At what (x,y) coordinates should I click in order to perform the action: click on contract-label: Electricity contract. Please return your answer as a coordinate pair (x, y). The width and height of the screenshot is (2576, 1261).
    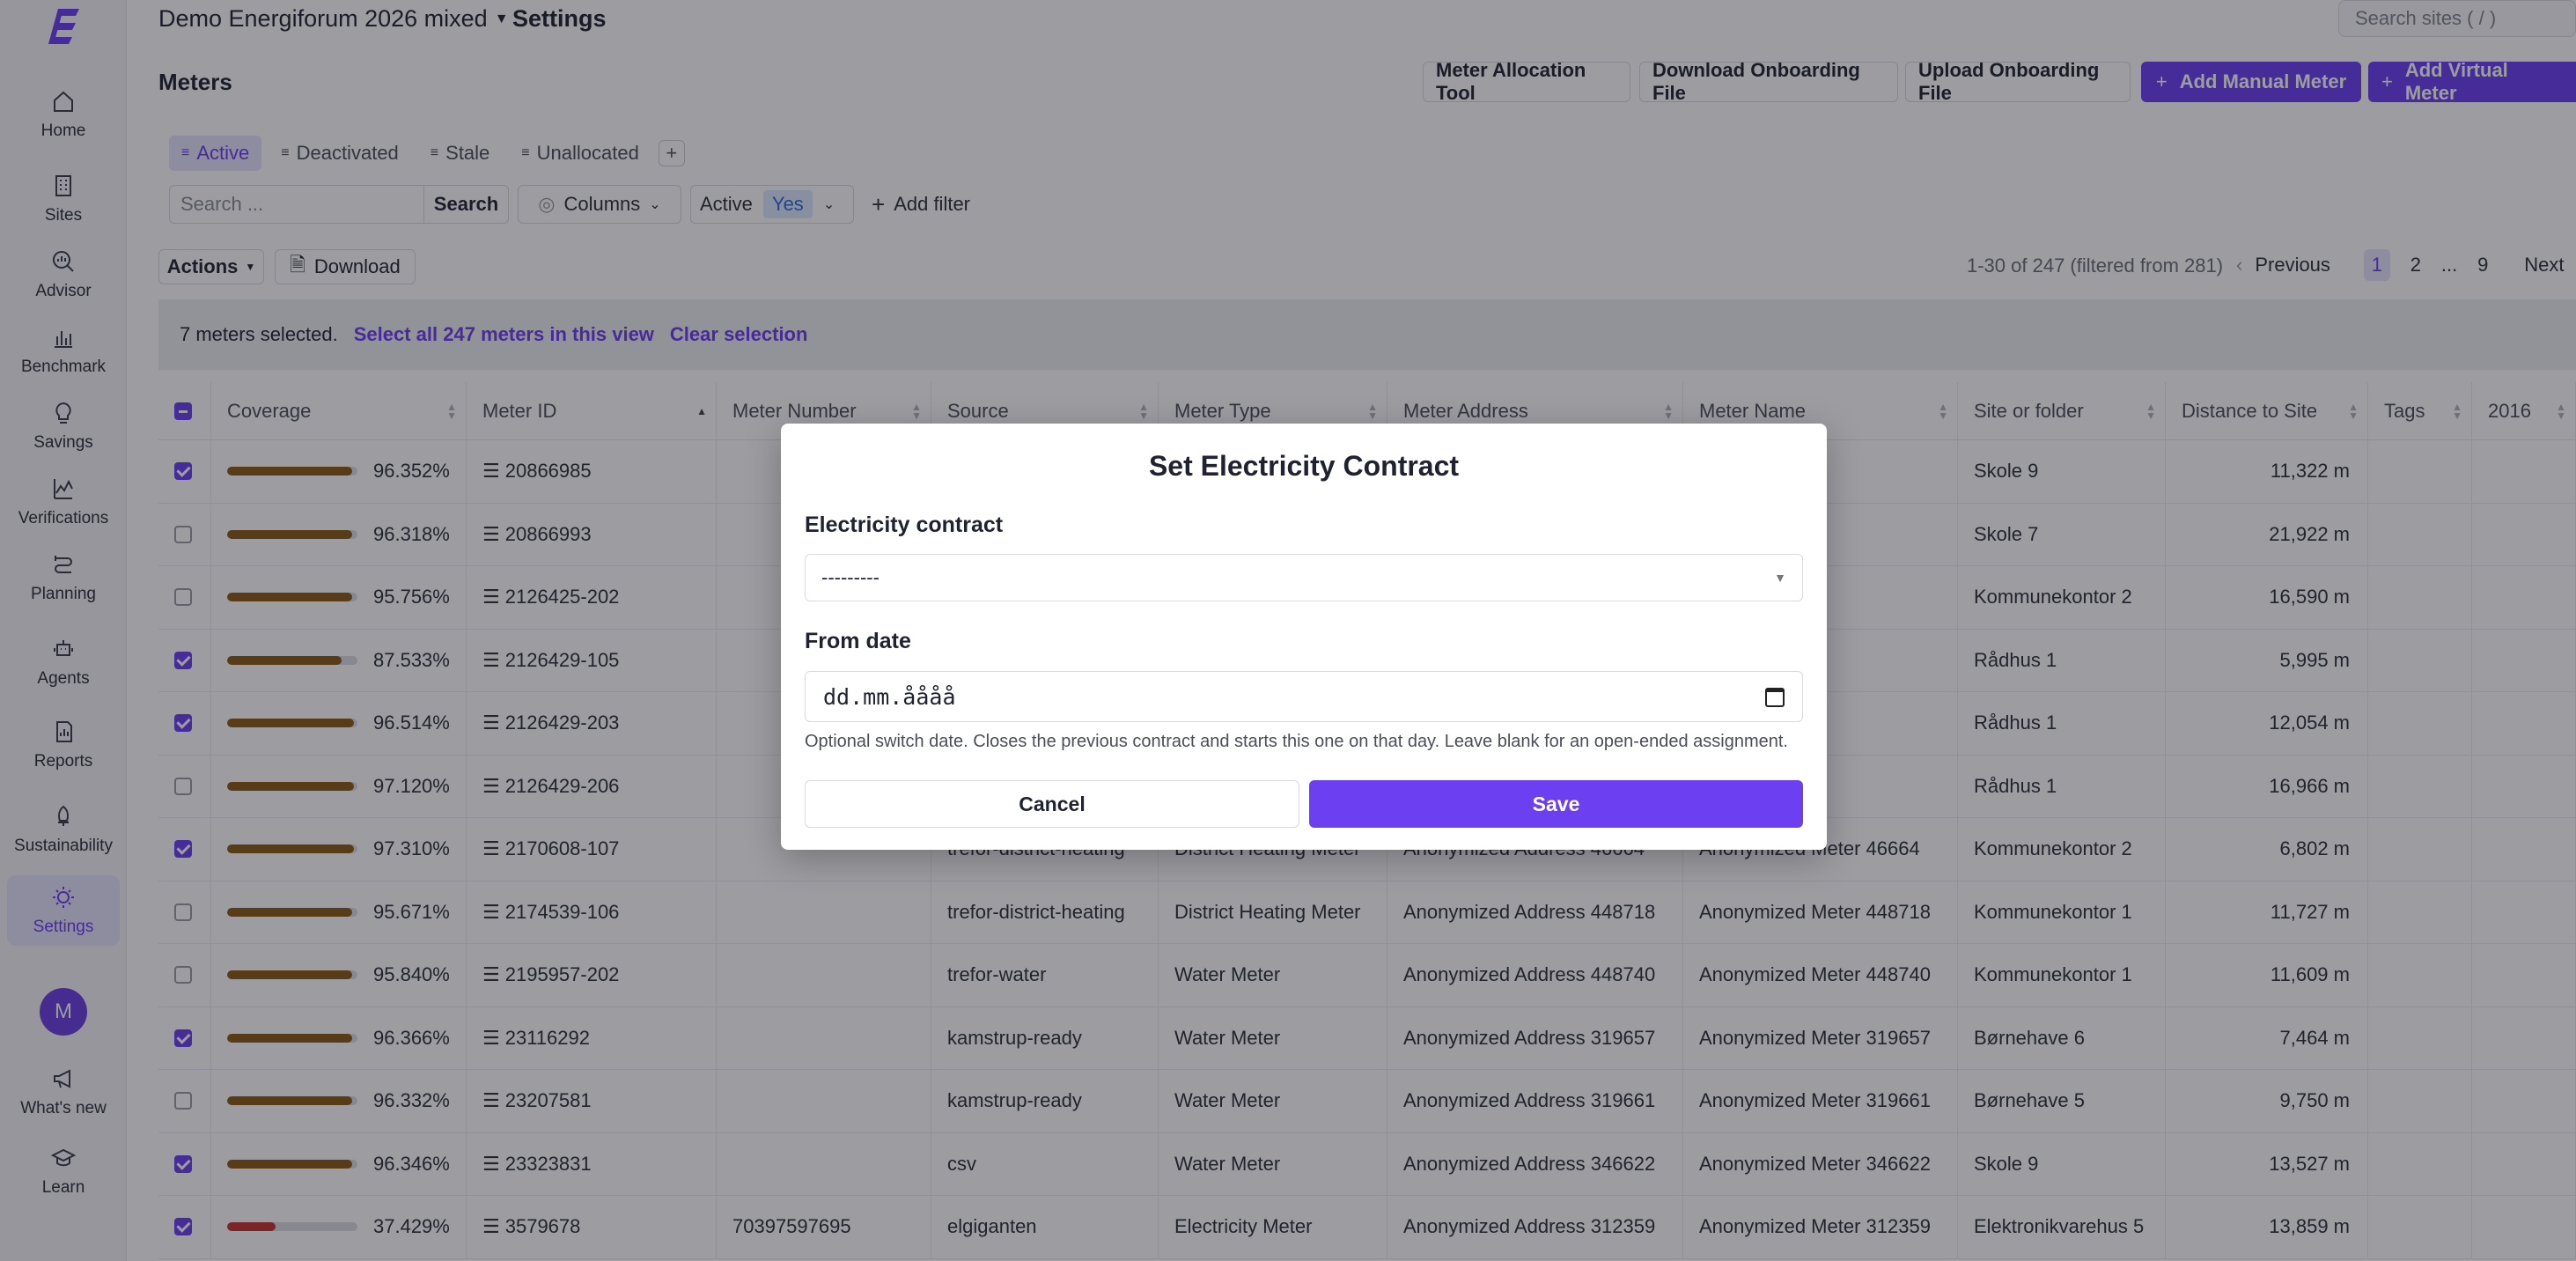
    Looking at the image, I should click on (905, 525).